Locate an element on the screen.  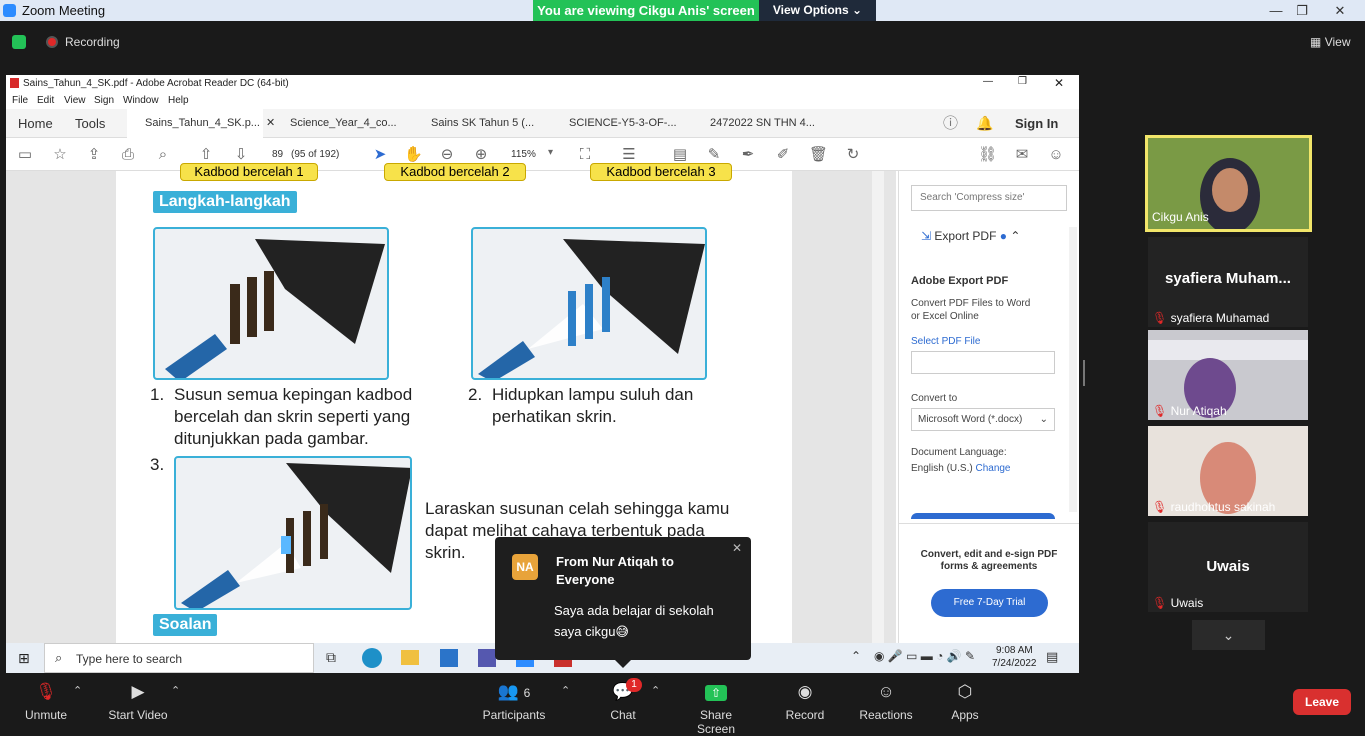
unmute-button: 🎙 Unmute is located at coordinates (46, 702).